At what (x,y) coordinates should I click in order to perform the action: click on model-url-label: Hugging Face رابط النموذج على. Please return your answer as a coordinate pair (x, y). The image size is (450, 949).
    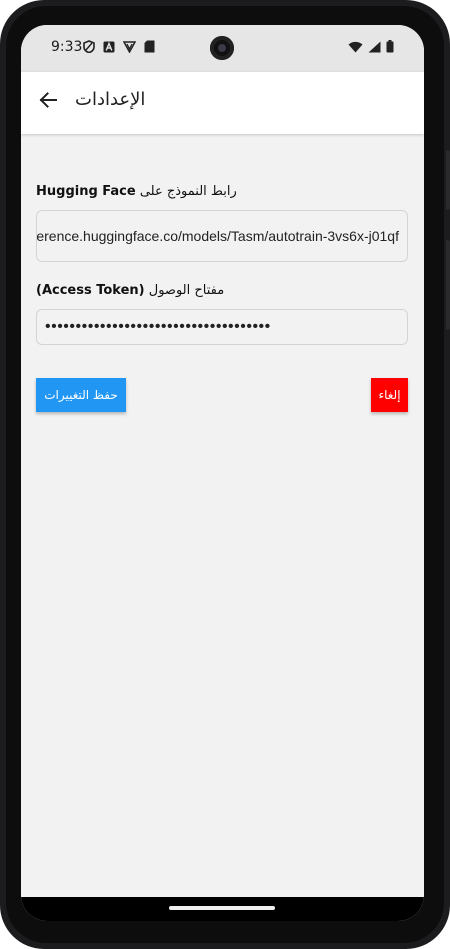
    Looking at the image, I should click on (222, 191).